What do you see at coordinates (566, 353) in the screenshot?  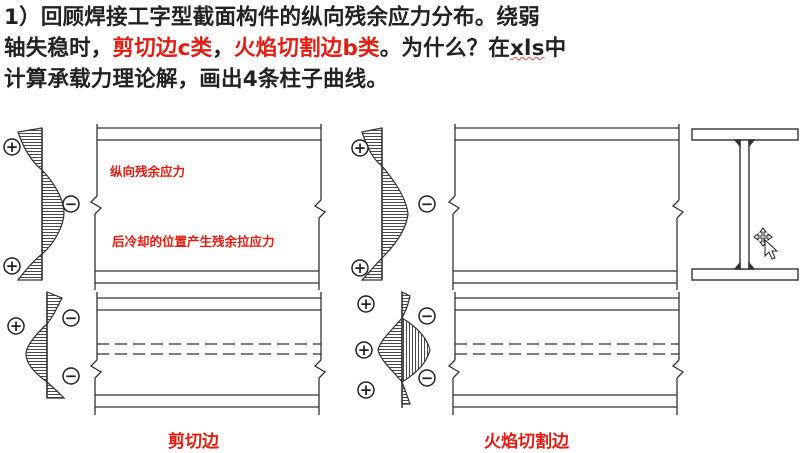 I see `web-elevation-bottom-right` at bounding box center [566, 353].